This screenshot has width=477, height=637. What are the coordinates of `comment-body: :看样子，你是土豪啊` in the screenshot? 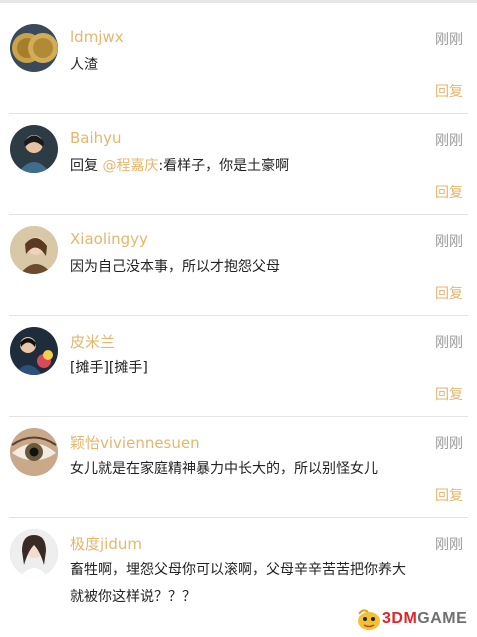 It's located at (224, 166).